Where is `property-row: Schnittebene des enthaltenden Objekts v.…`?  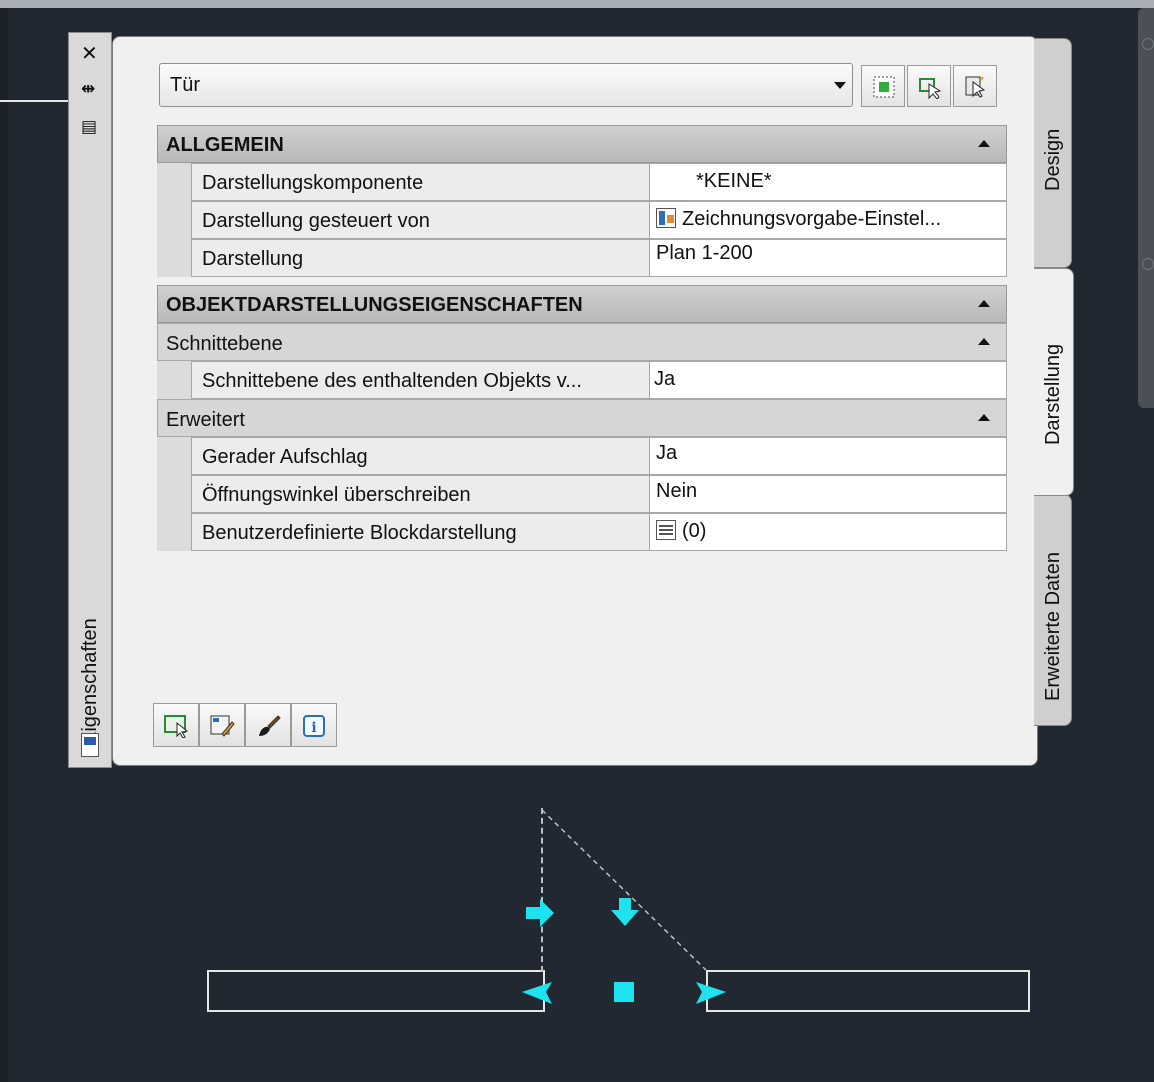
property-row: Schnittebene des enthaltenden Objekts v.… is located at coordinates (582, 380).